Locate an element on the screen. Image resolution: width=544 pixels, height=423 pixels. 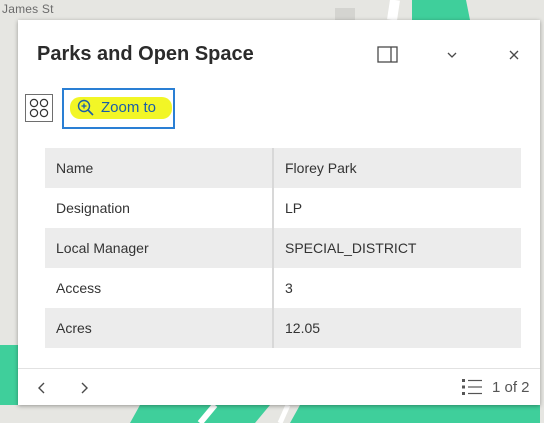
chevron-down-icon is located at coordinates (452, 55).